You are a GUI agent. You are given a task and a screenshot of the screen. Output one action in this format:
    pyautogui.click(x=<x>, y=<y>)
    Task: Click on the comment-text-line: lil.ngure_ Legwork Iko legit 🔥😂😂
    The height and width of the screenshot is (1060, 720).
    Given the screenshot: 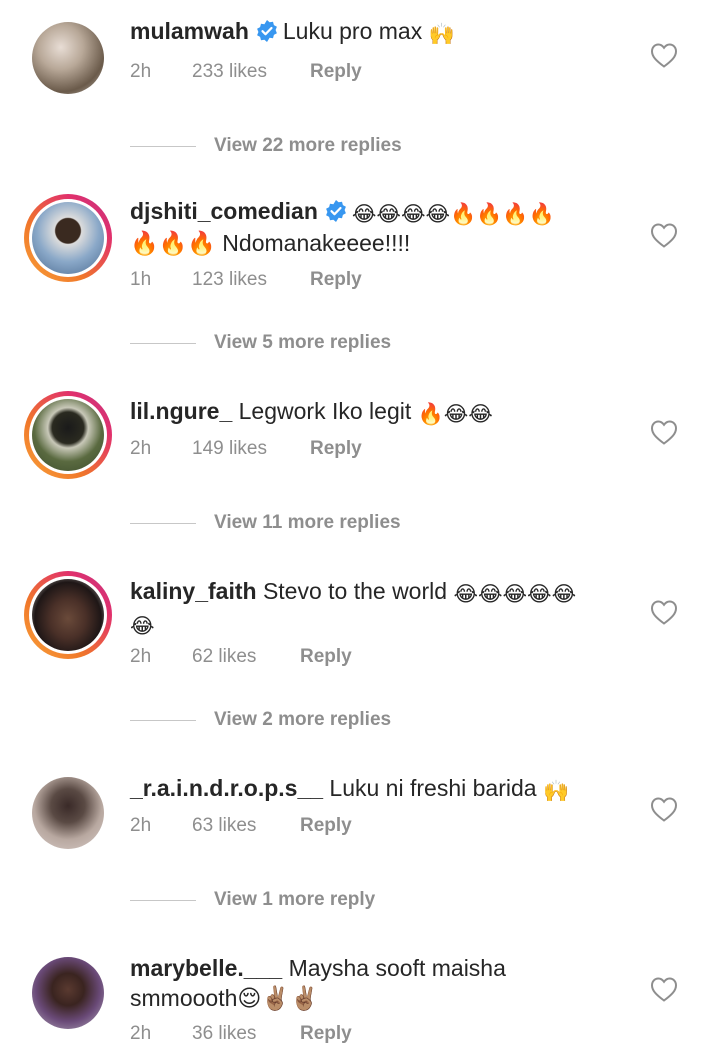 What is the action you would take?
    pyautogui.click(x=375, y=412)
    